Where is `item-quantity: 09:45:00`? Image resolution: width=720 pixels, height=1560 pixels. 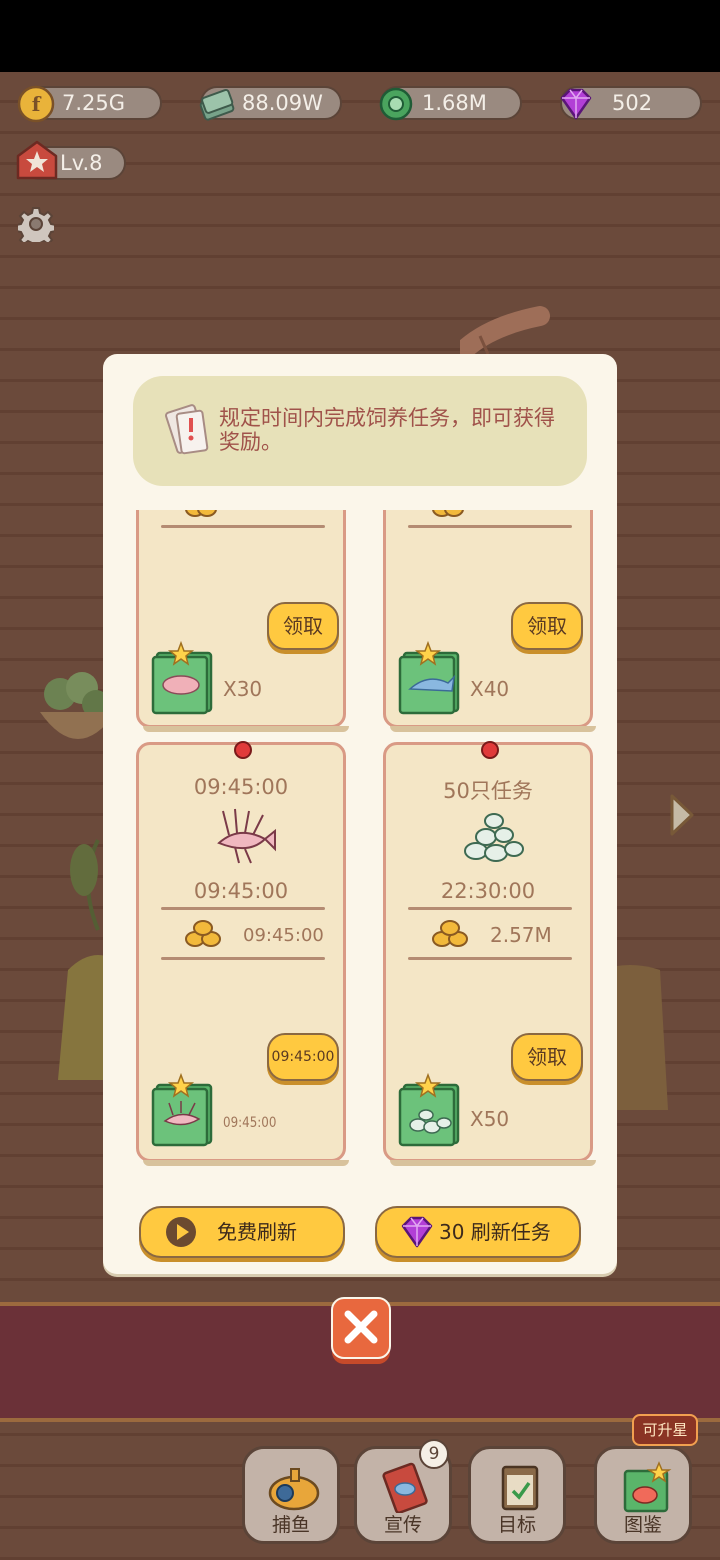 item-quantity: 09:45:00 is located at coordinates (250, 1123).